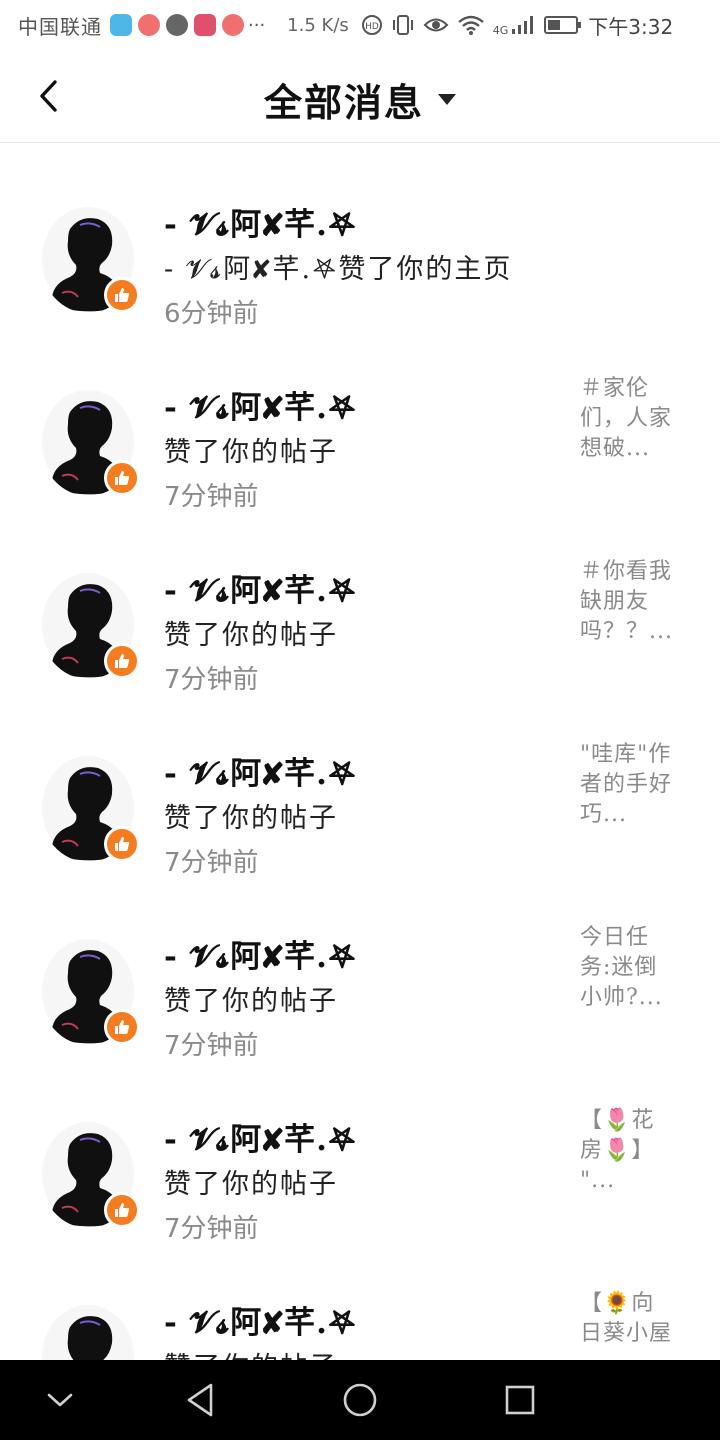 Image resolution: width=720 pixels, height=1440 pixels. What do you see at coordinates (318, 25) in the screenshot?
I see `network-speed: 1.5 K/s` at bounding box center [318, 25].